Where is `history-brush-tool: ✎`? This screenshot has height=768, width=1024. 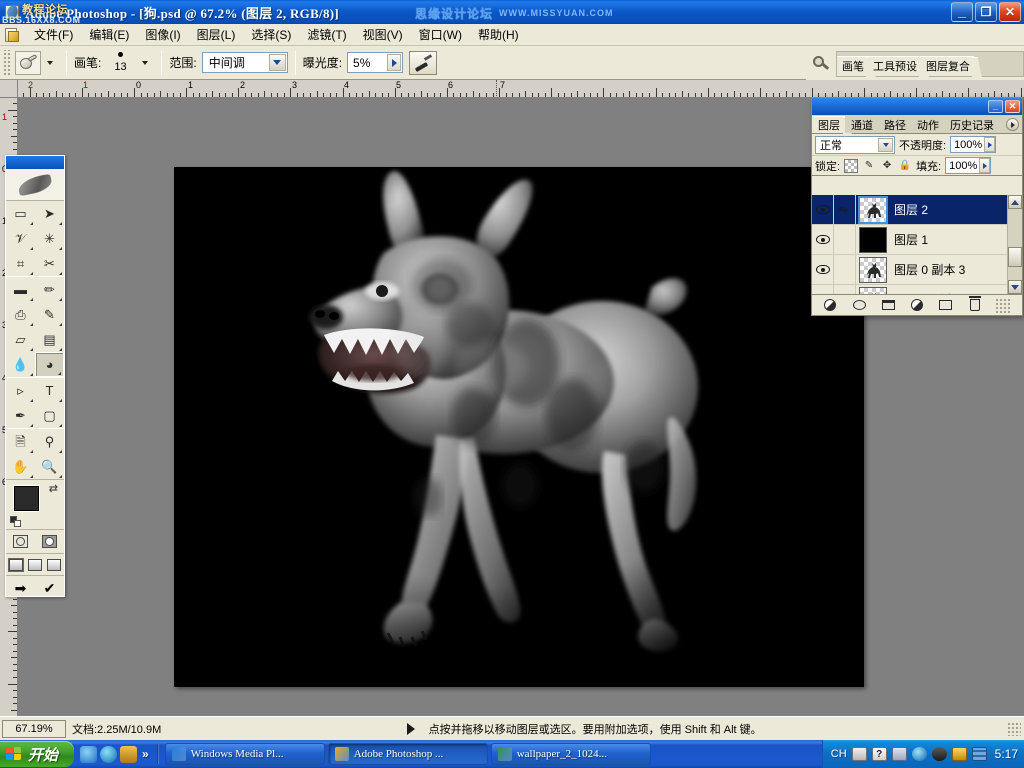 history-brush-tool: ✎ is located at coordinates (49, 314).